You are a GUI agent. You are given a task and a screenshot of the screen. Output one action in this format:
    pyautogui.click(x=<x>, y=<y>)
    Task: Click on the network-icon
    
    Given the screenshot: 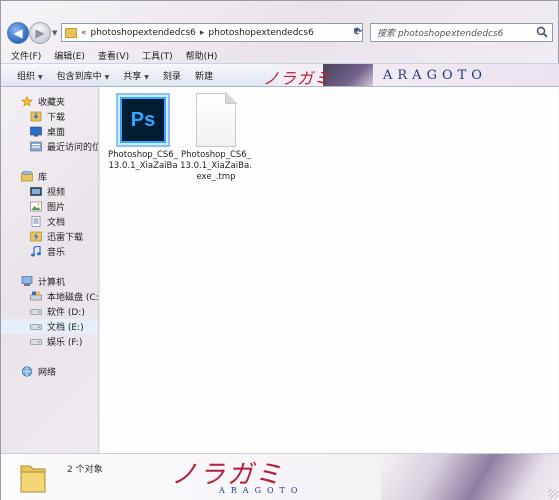 What is the action you would take?
    pyautogui.click(x=27, y=371)
    